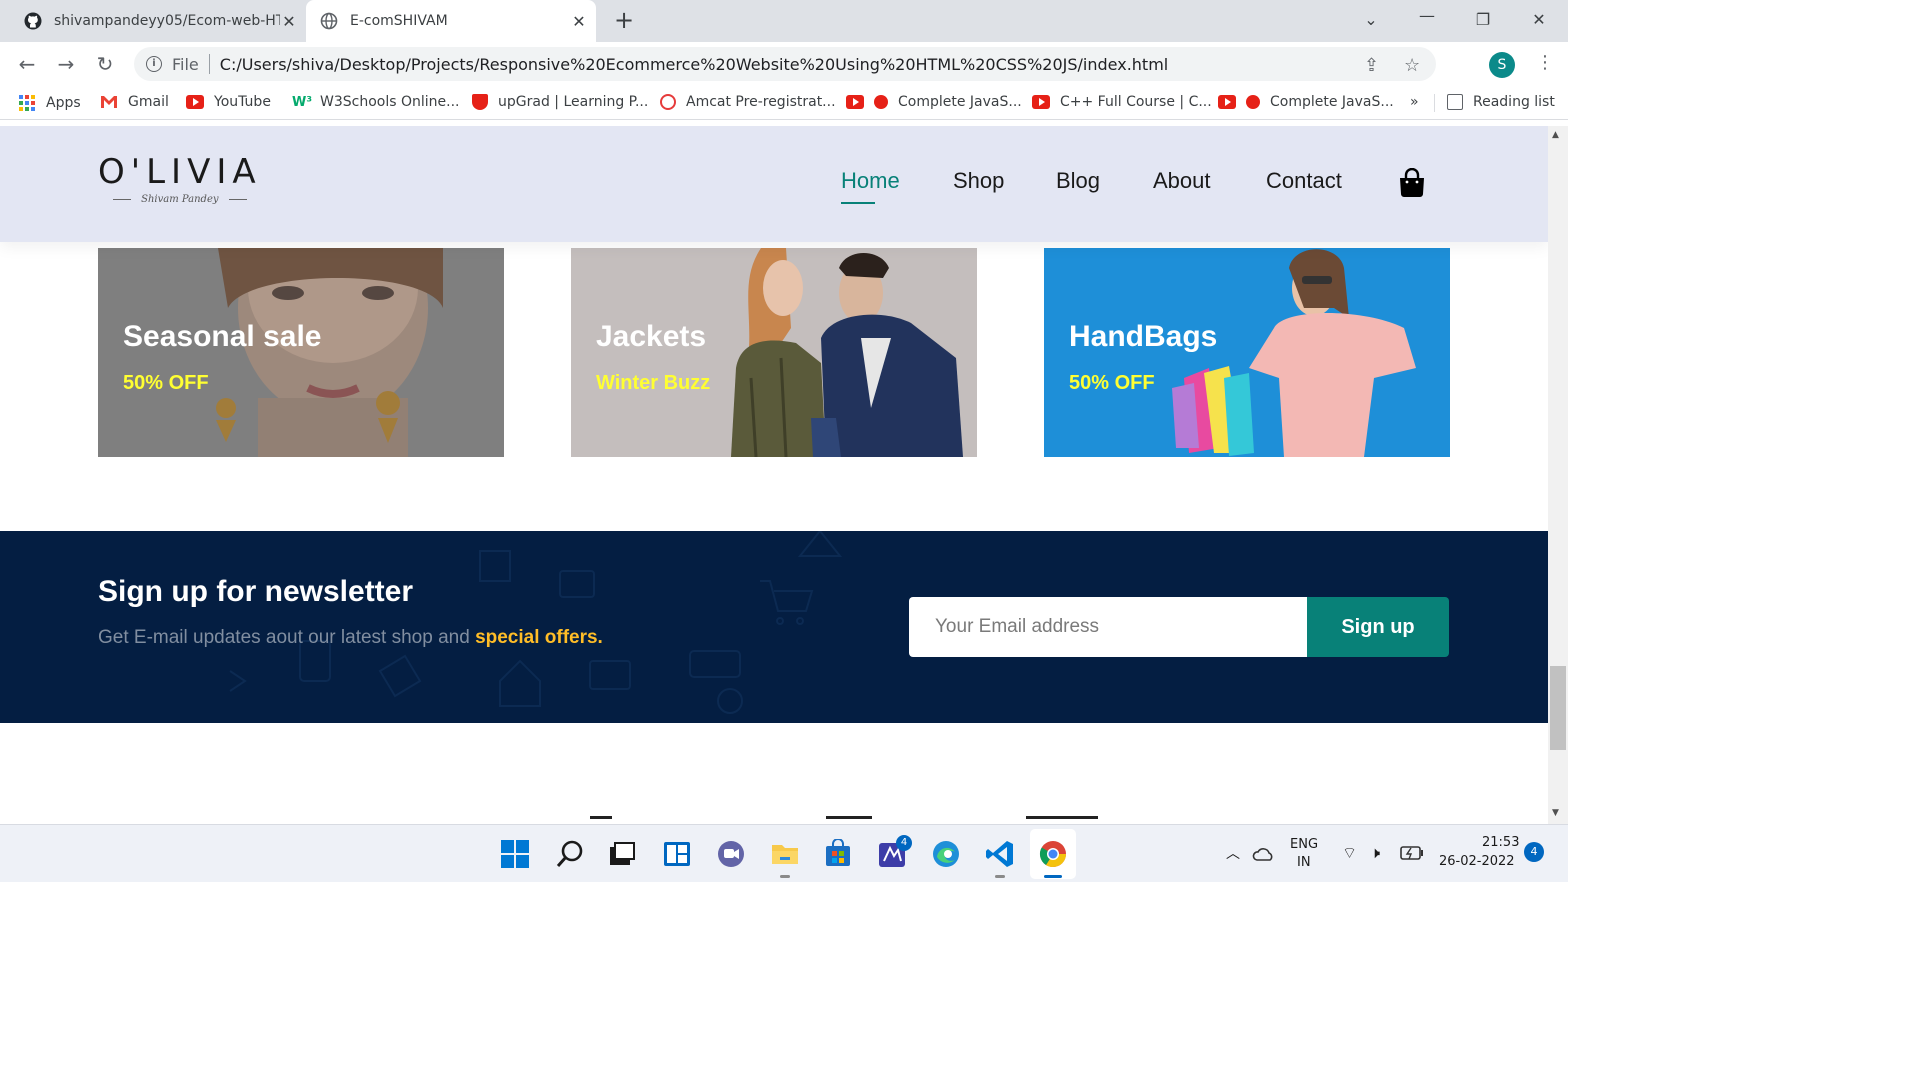 This screenshot has width=1920, height=1080. I want to click on battery-icon, so click(1412, 853).